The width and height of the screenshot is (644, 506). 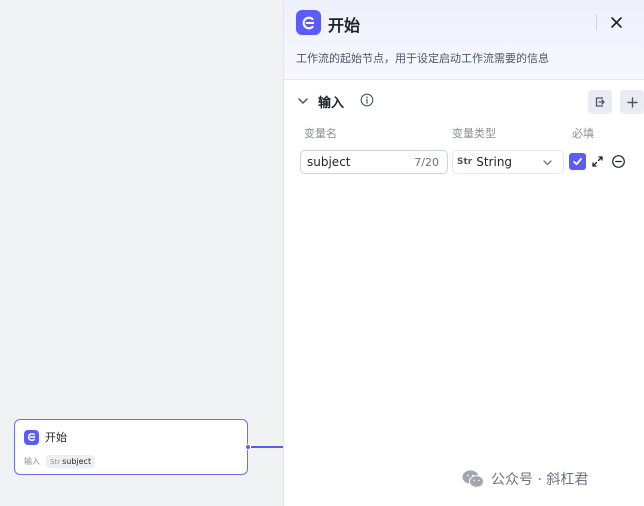 I want to click on column-header-name: 变量名, so click(x=320, y=133).